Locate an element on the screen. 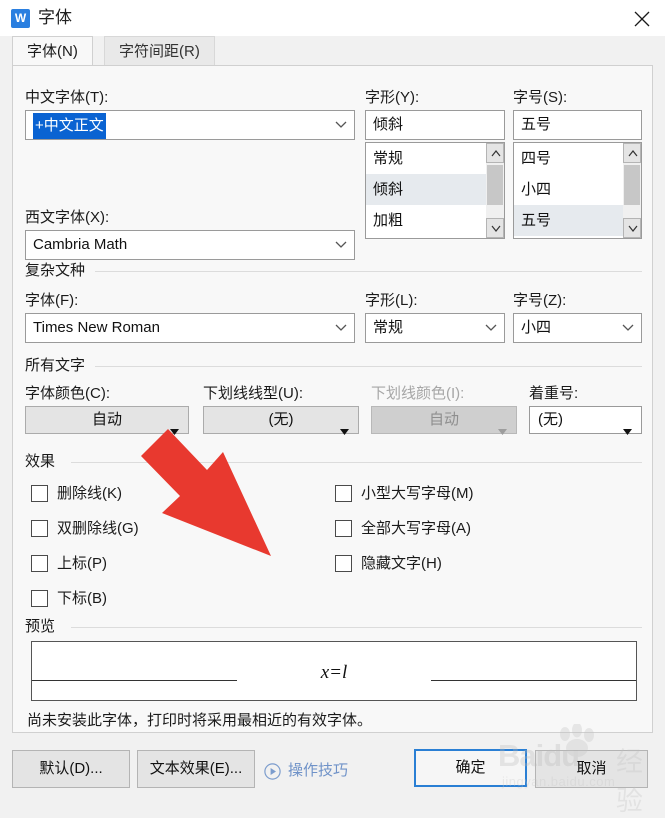 The image size is (665, 818). font-color-value: 自动 is located at coordinates (106, 419).